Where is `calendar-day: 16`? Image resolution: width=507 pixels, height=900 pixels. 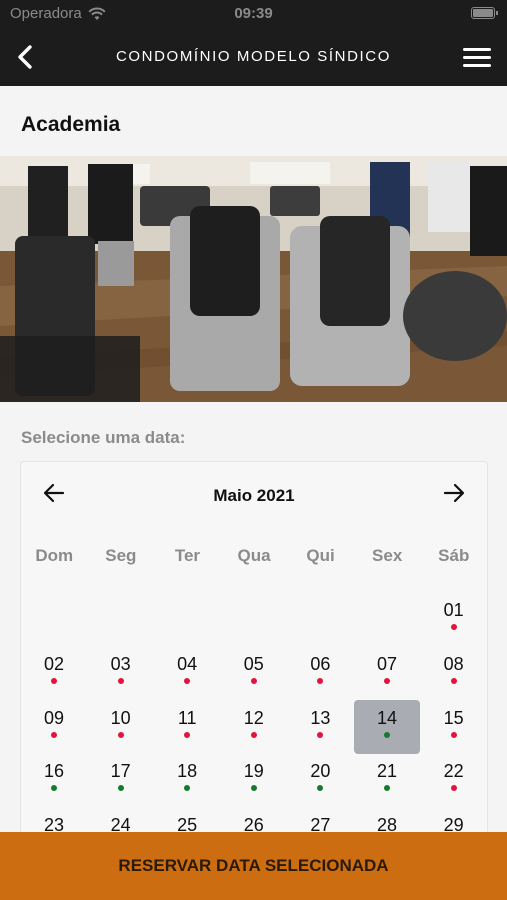 calendar-day: 16 is located at coordinates (54, 772).